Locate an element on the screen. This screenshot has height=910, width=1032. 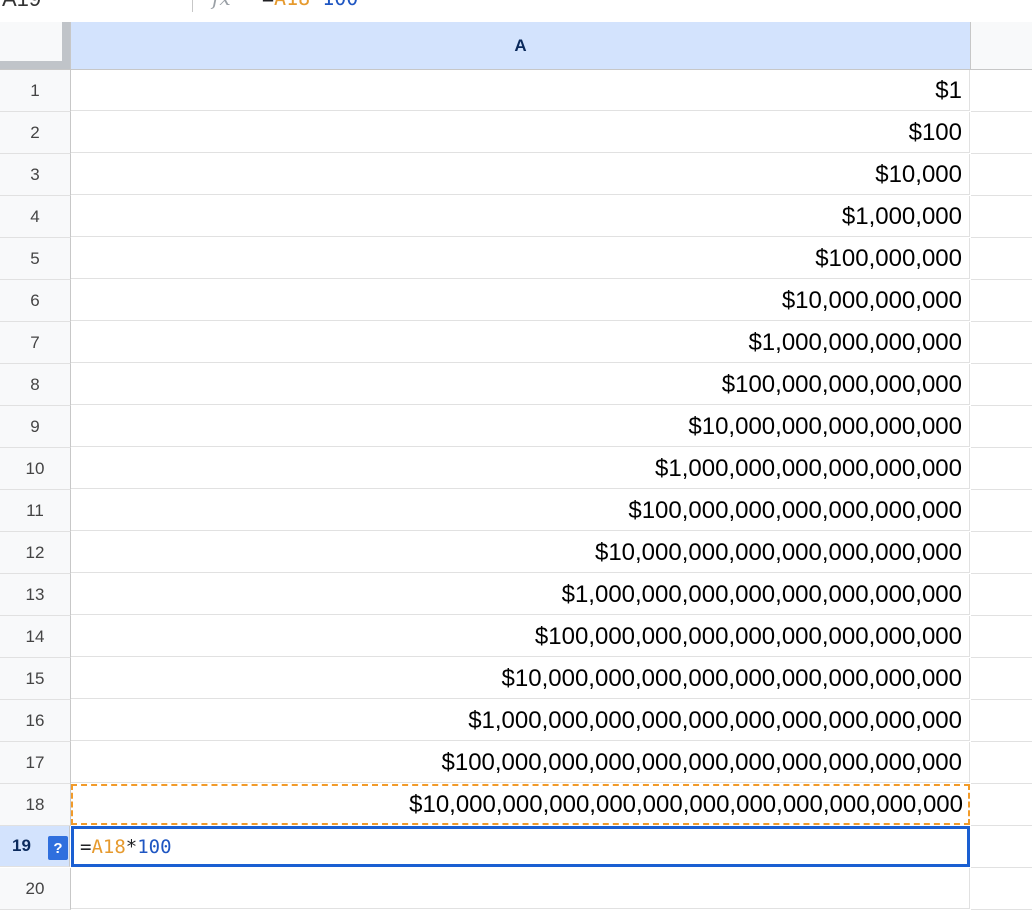
grid-cell: $10,000,000,000,000,000,000,000 is located at coordinates (520, 552).